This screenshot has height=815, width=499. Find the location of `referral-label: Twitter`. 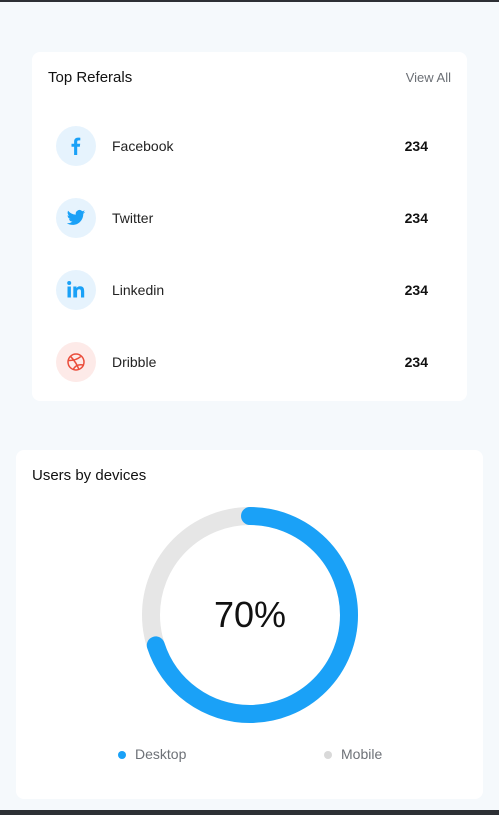

referral-label: Twitter is located at coordinates (133, 218).